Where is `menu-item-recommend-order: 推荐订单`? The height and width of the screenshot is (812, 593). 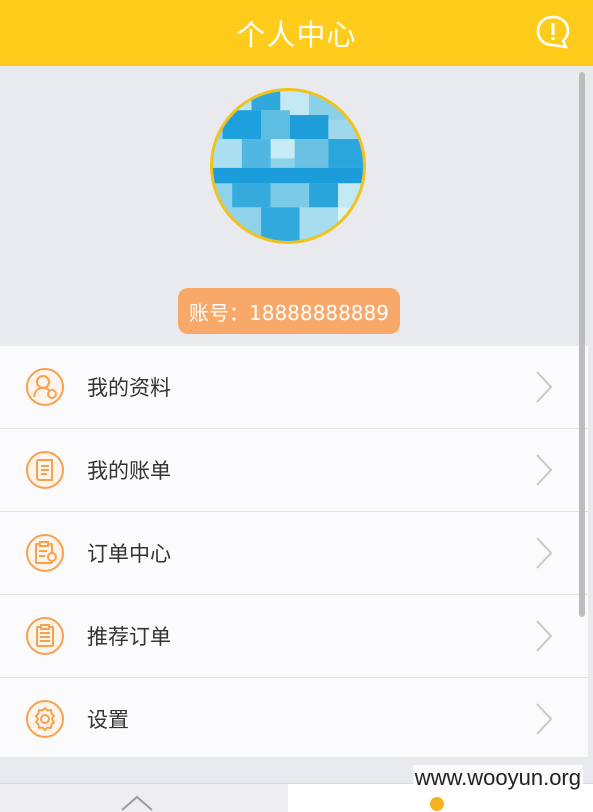 menu-item-recommend-order: 推荐订单 is located at coordinates (294, 636).